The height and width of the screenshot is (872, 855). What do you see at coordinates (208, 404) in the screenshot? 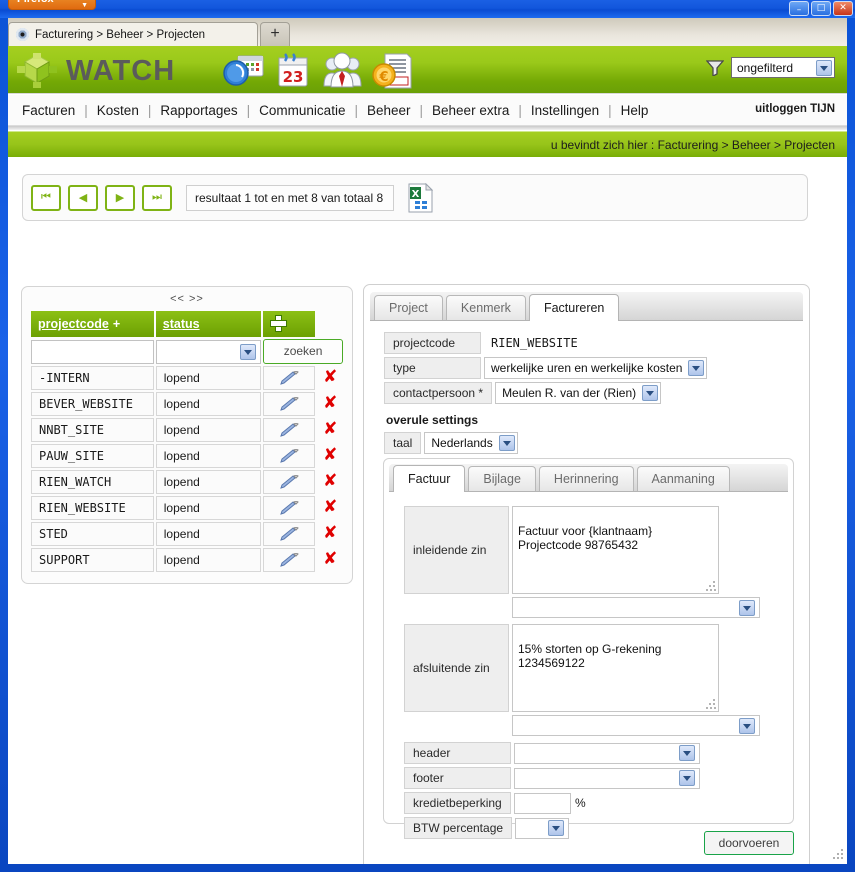
I see `cell-status: lopend` at bounding box center [208, 404].